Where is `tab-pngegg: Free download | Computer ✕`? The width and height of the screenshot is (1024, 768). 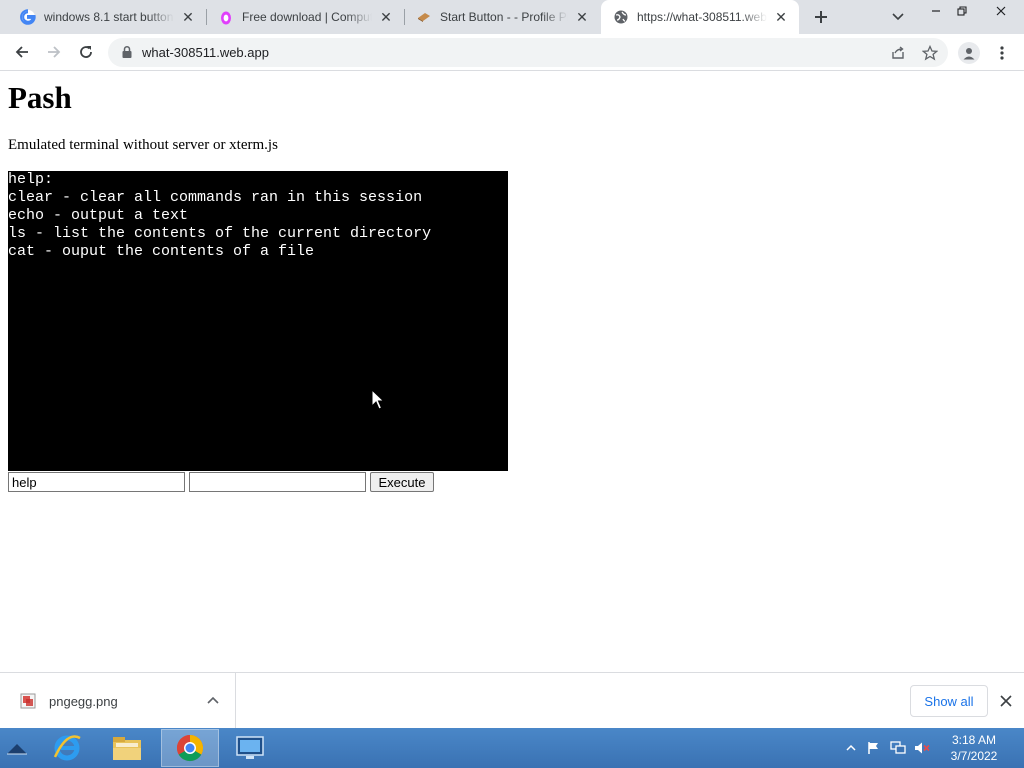 tab-pngegg: Free download | Computer ✕ is located at coordinates (305, 17).